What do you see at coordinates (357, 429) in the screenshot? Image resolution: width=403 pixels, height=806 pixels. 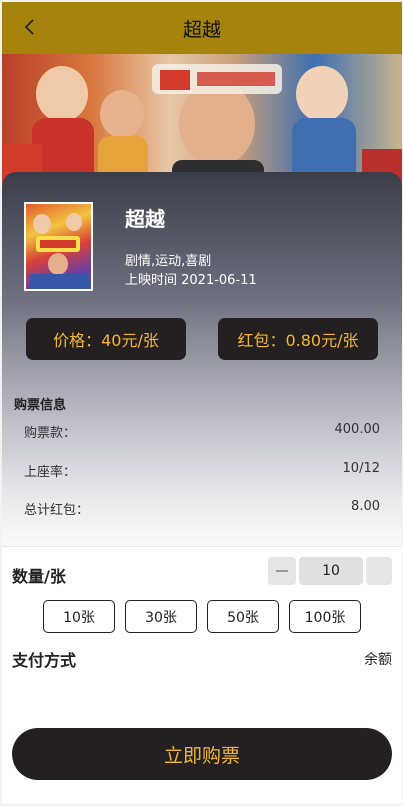 I see `info-row-value: 400.00` at bounding box center [357, 429].